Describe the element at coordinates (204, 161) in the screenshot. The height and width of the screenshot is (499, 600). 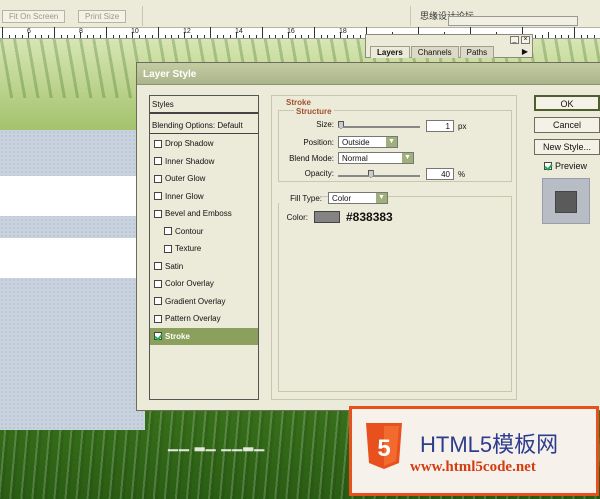
I see `style-item-inner-shadow: Inner Shadow` at that location.